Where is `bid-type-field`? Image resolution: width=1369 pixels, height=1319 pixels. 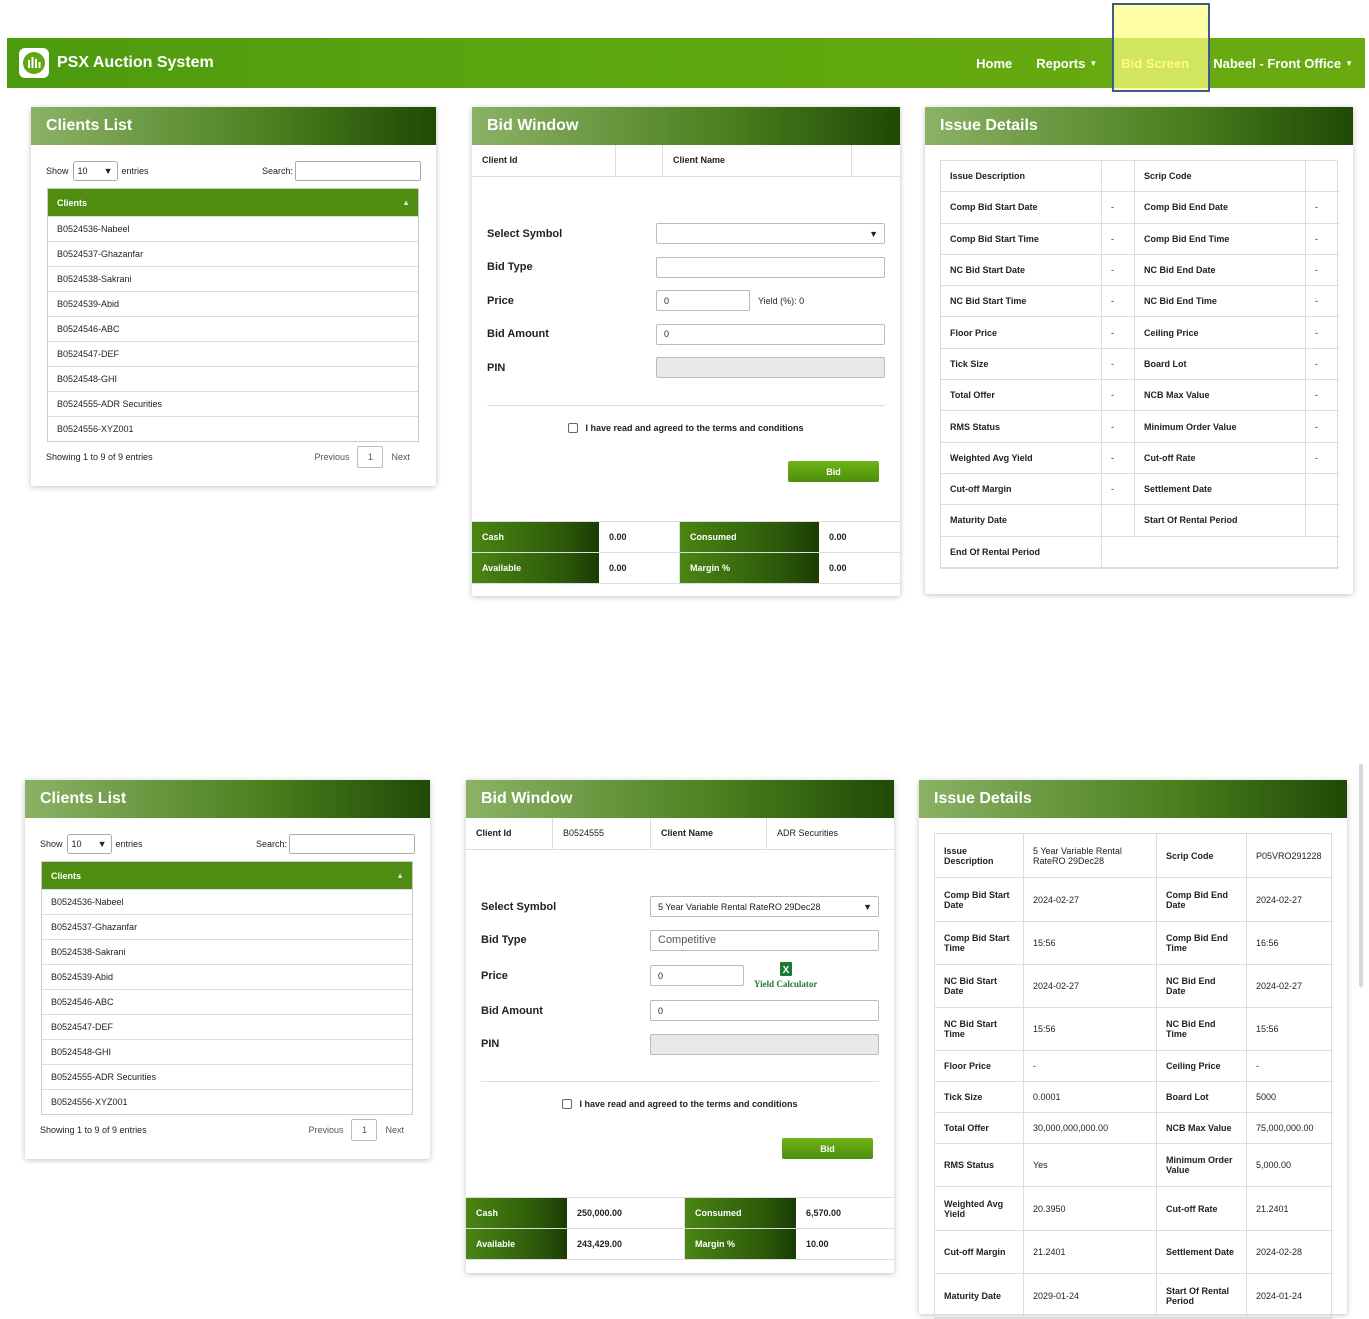 bid-type-field is located at coordinates (770, 267).